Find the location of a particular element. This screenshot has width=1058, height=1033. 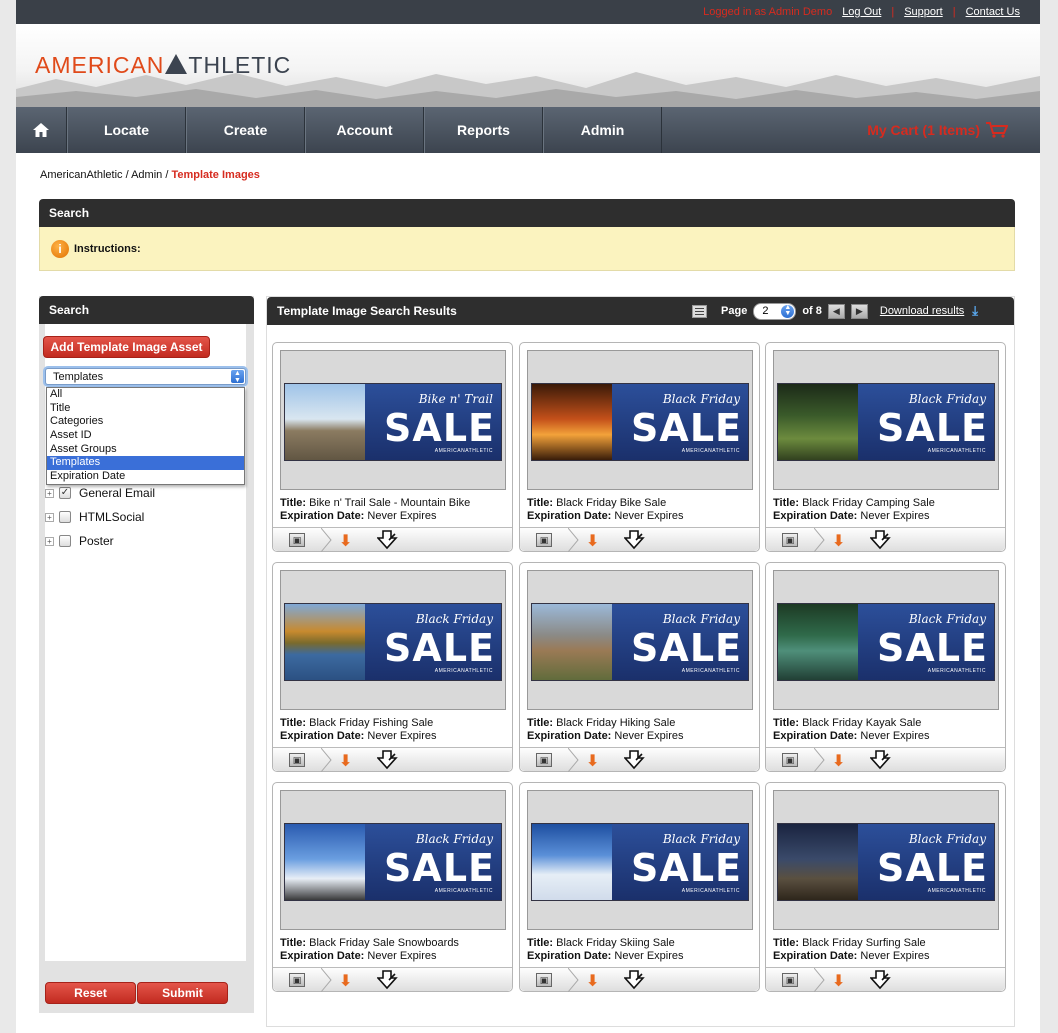

breadcrumb-path: AmericanAthletic / Admin / is located at coordinates (105, 175).